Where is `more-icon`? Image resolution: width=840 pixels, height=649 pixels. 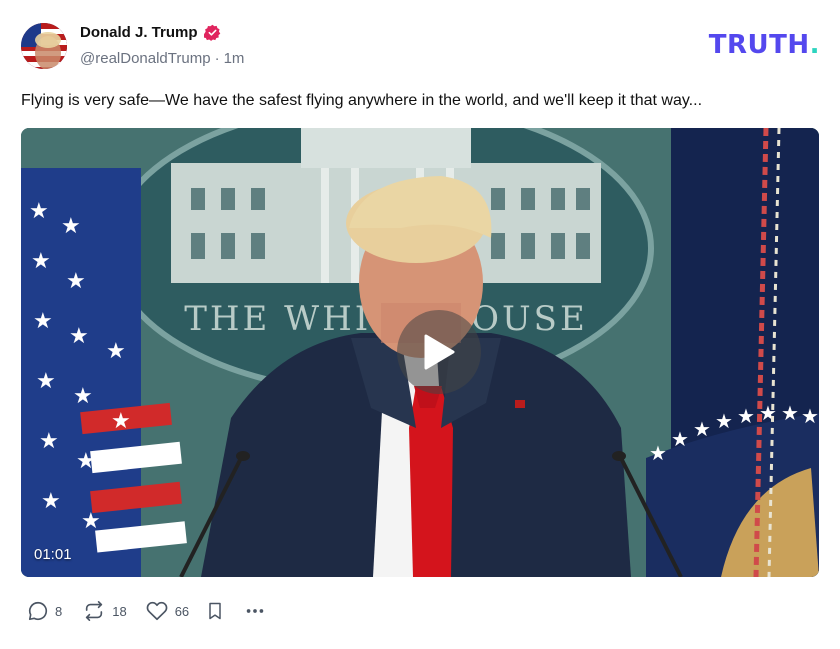
more-icon is located at coordinates (255, 611).